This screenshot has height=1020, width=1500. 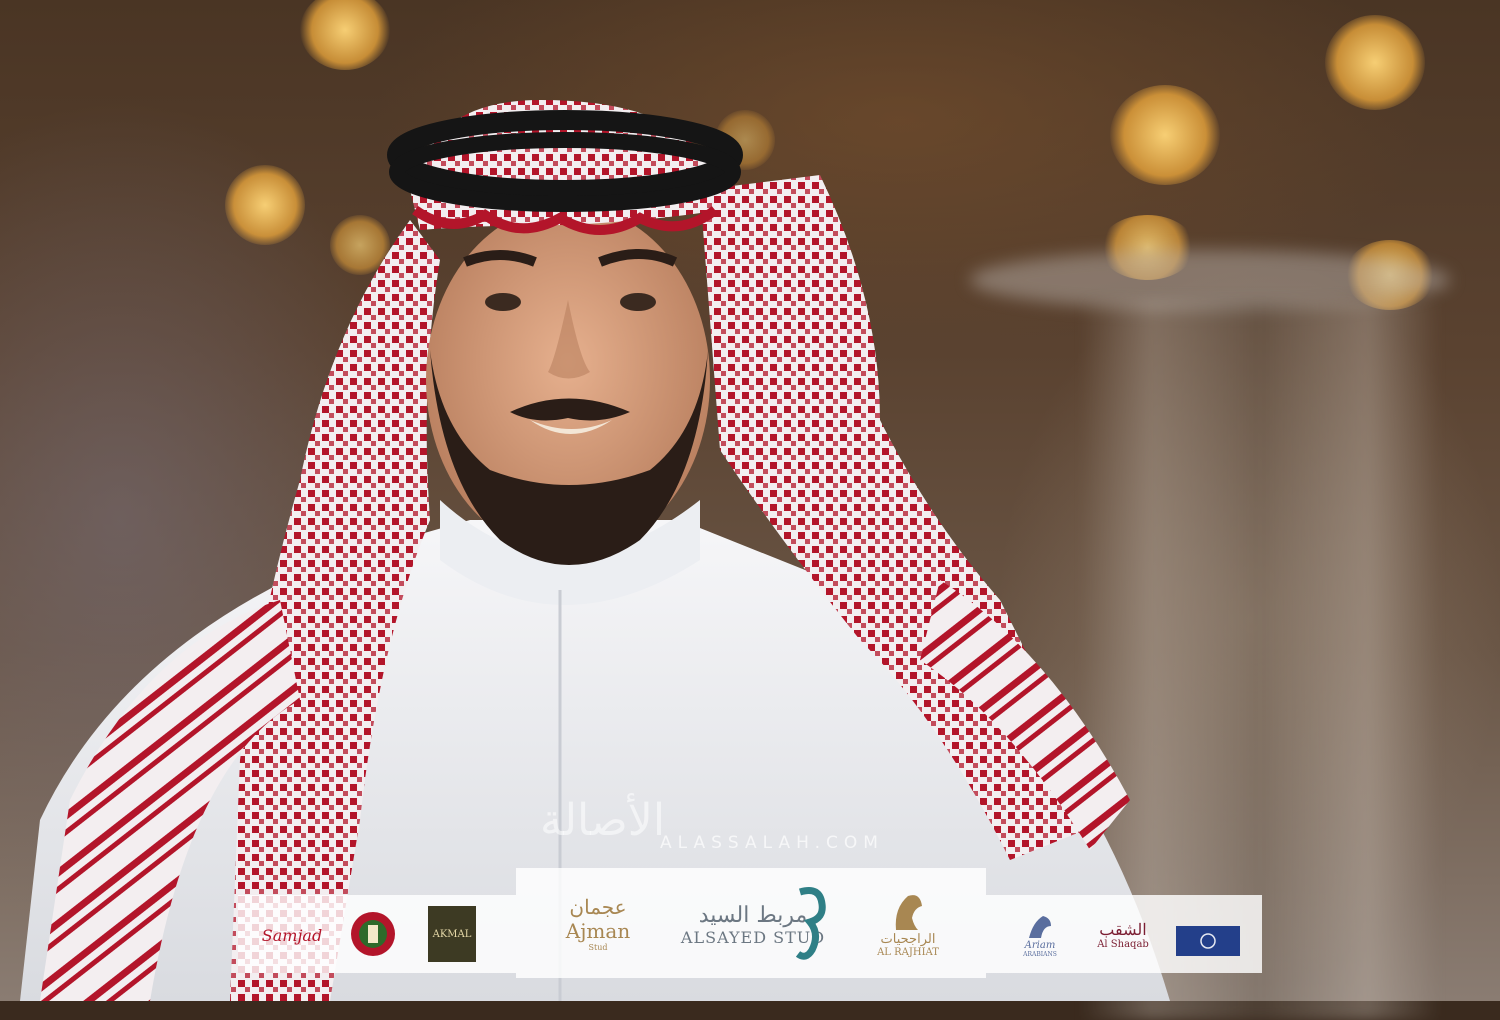 I want to click on blue-badge-logo, so click(x=1208, y=941).